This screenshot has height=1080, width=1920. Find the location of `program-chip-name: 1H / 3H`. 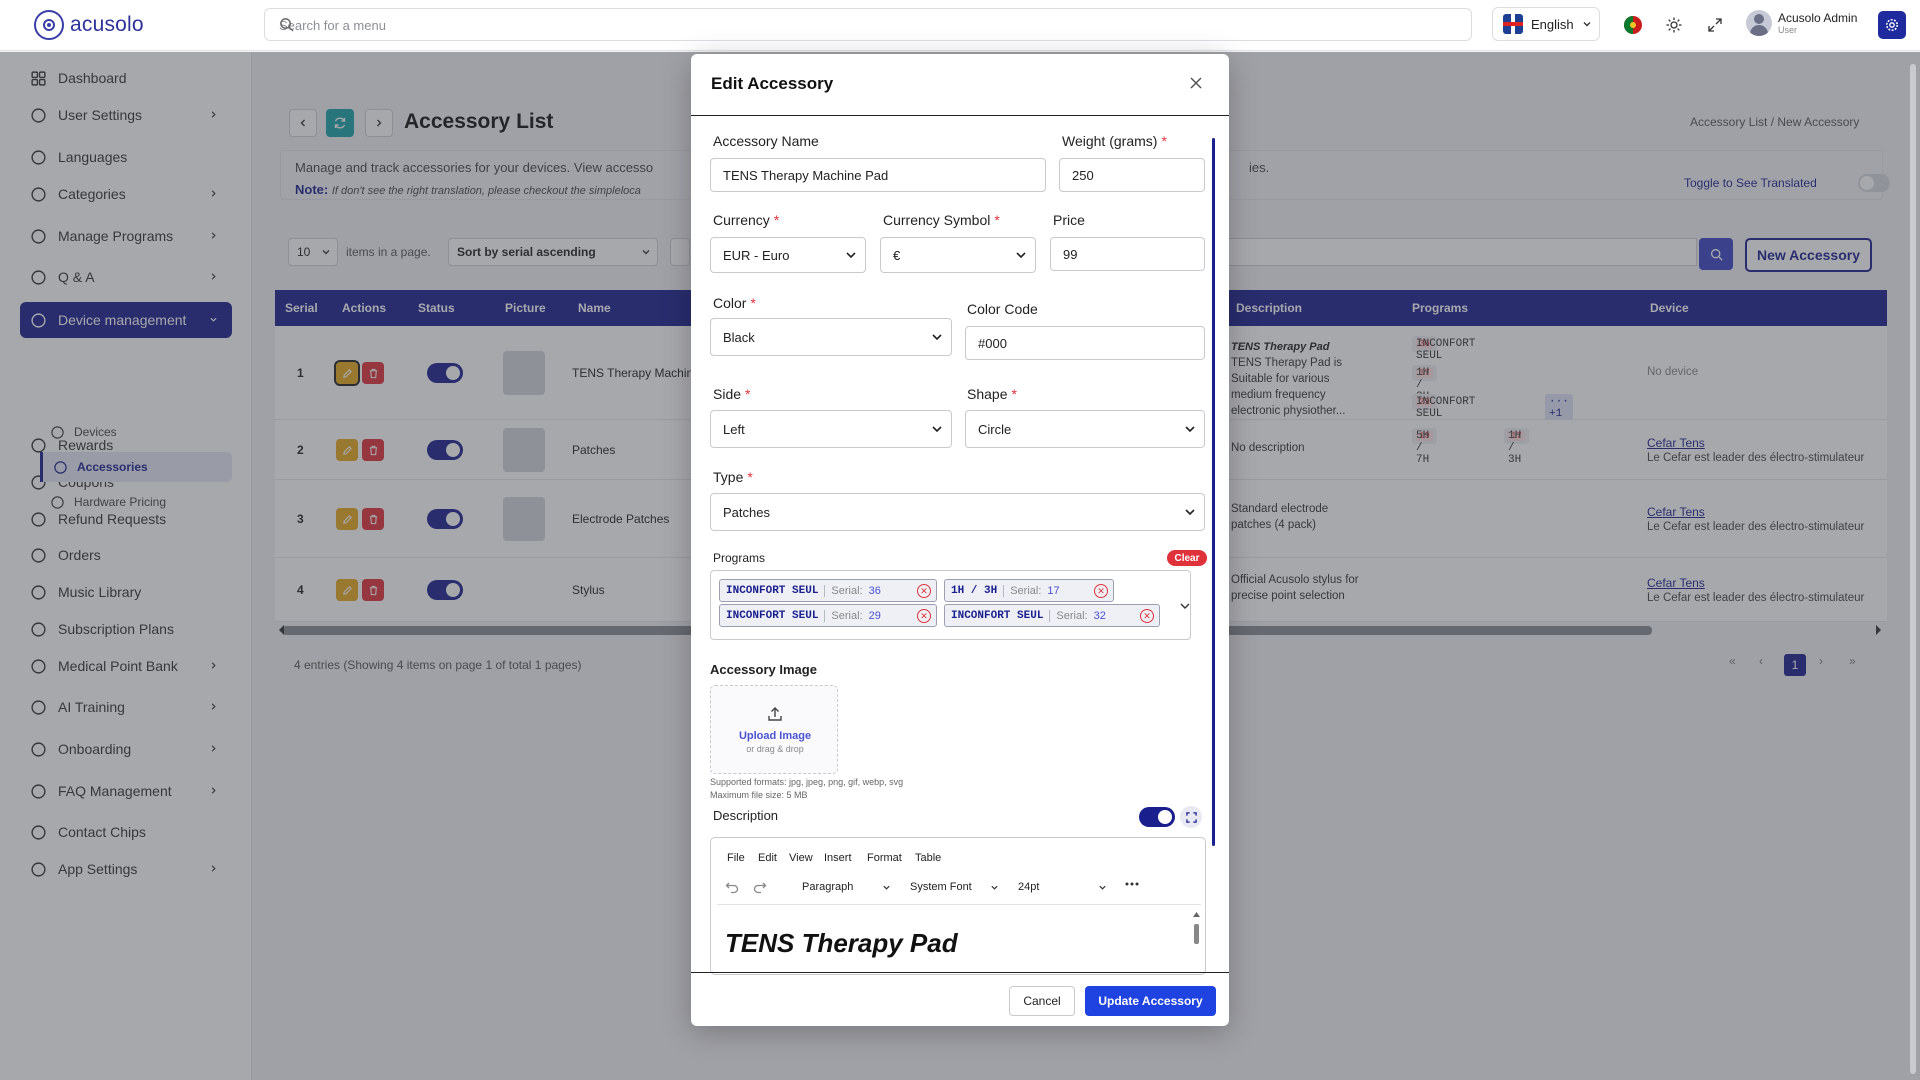

program-chip-name: 1H / 3H is located at coordinates (974, 590).